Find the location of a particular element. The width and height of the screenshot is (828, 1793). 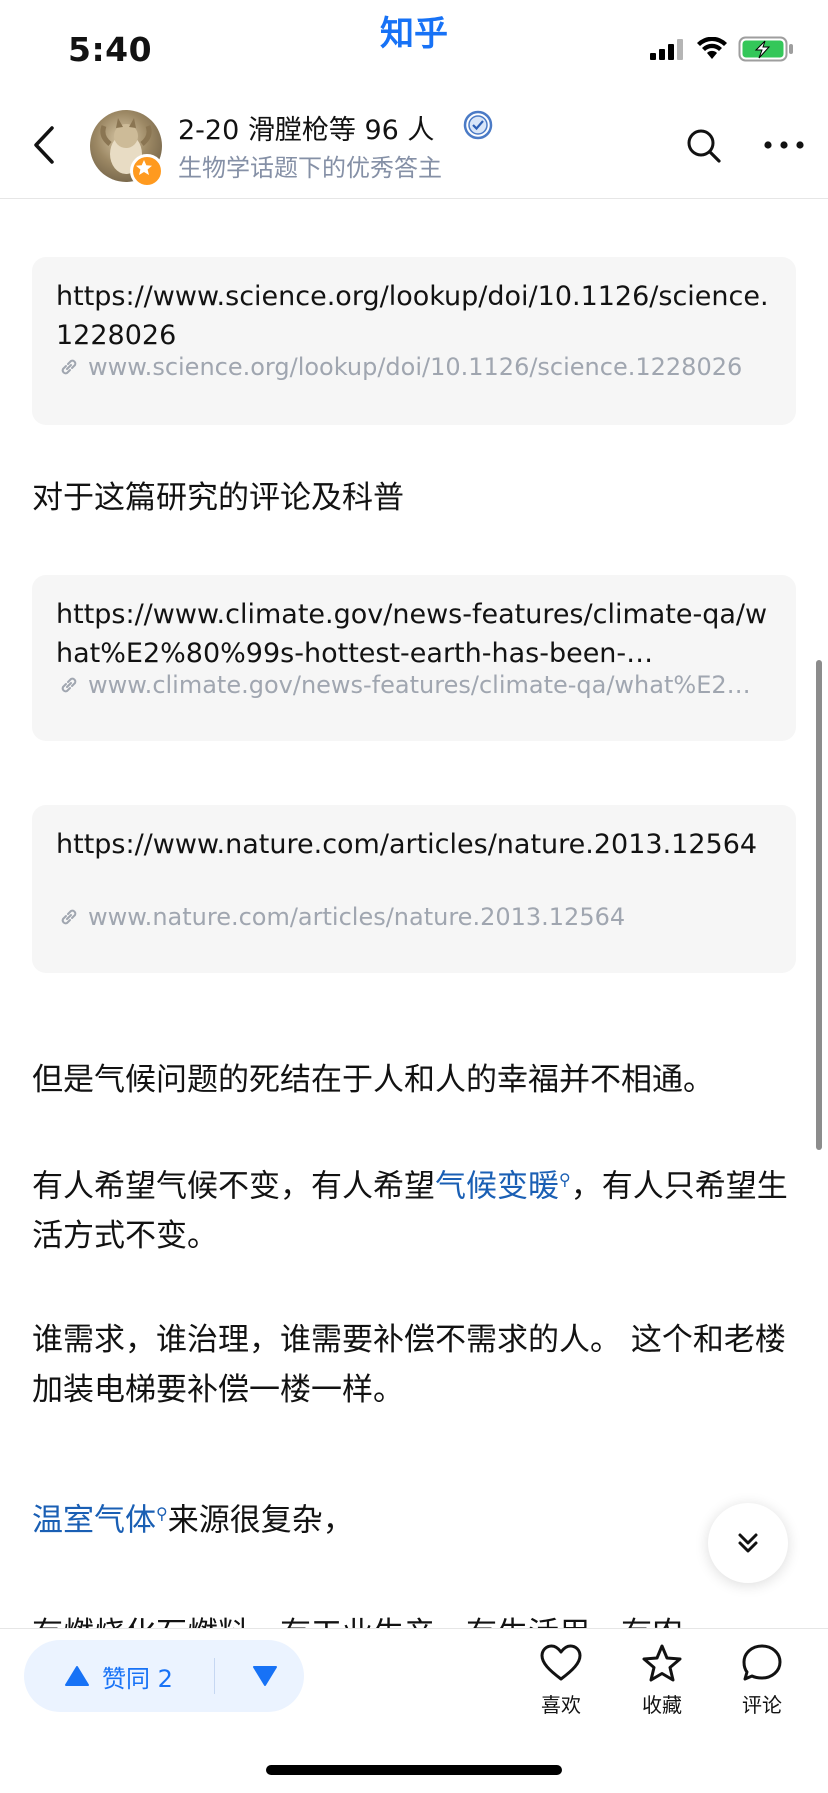

like-button: 喜欢 is located at coordinates (561, 1680).